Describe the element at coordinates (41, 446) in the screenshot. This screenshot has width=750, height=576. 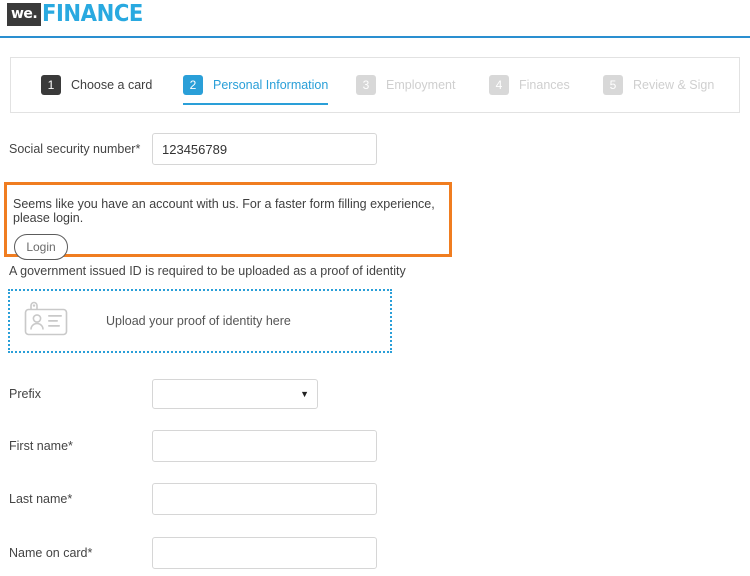
I see `first-name-label: First name*` at that location.